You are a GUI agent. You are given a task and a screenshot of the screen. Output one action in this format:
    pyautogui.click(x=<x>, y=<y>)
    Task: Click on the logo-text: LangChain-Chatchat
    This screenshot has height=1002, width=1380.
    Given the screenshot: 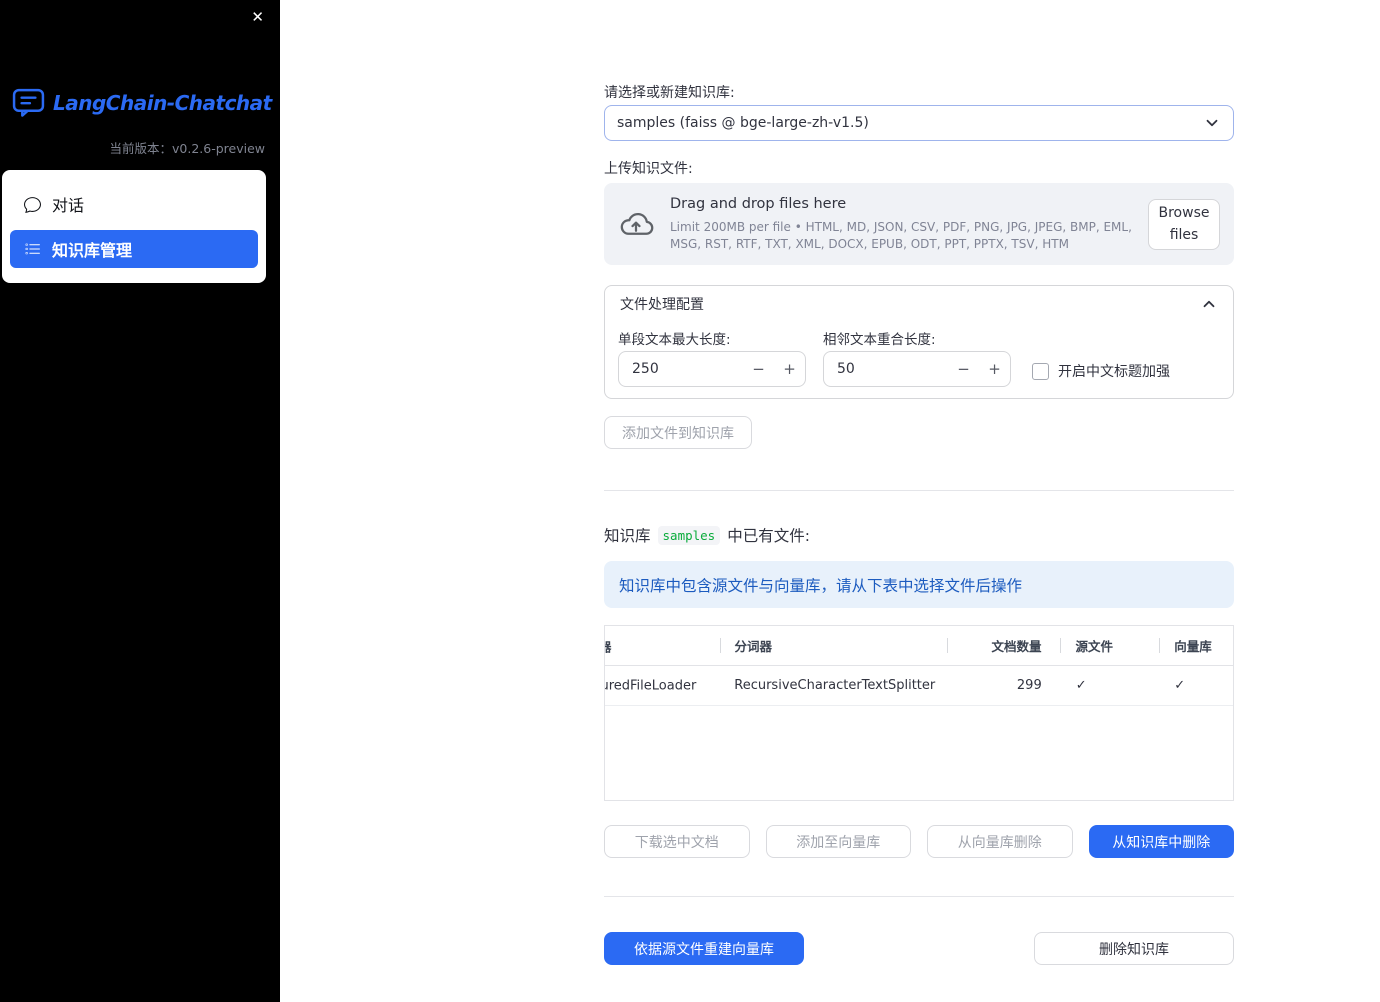 What is the action you would take?
    pyautogui.click(x=162, y=102)
    